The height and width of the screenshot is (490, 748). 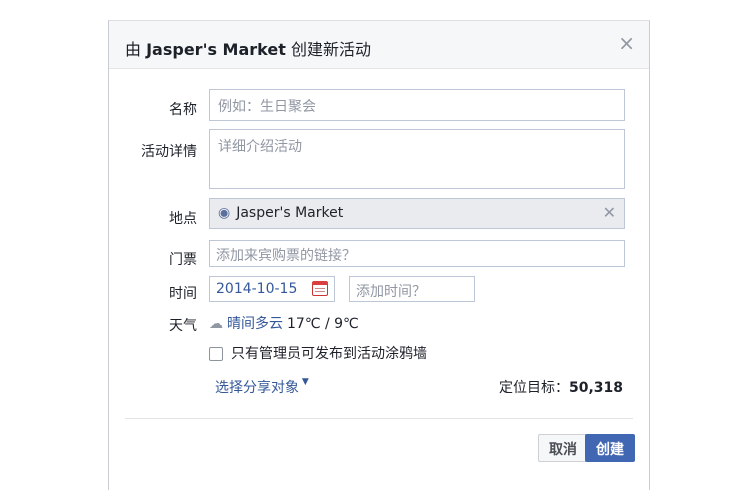 What do you see at coordinates (290, 213) in the screenshot?
I see `location-value: Jasper's Market` at bounding box center [290, 213].